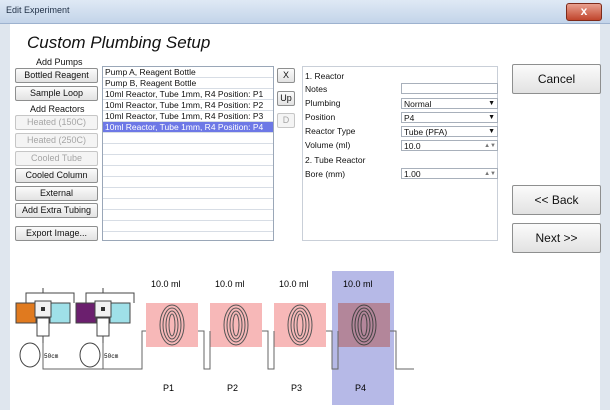 The width and height of the screenshot is (610, 410). I want to click on reactor-p1: 10.0 ml P1, so click(172, 336).